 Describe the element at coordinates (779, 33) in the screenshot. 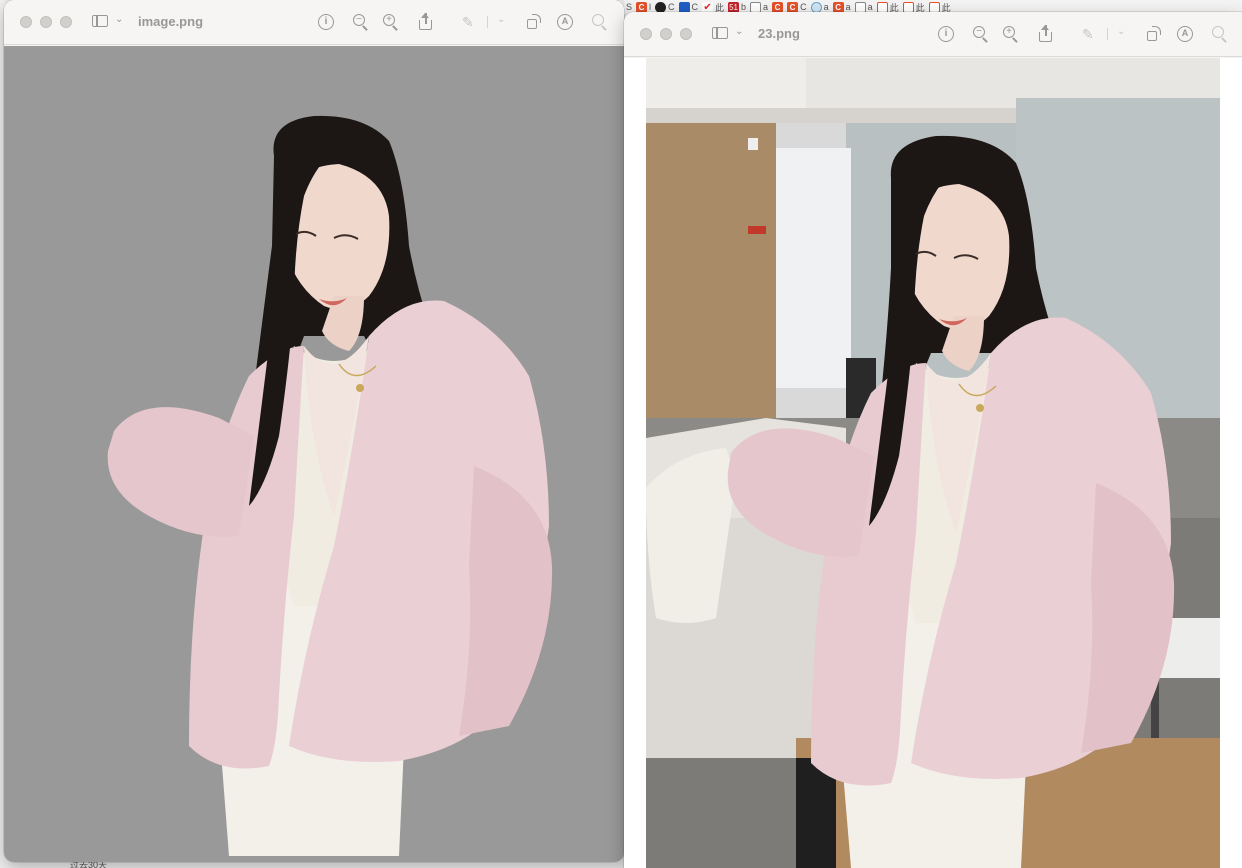

I see `window-title: 23.png` at that location.